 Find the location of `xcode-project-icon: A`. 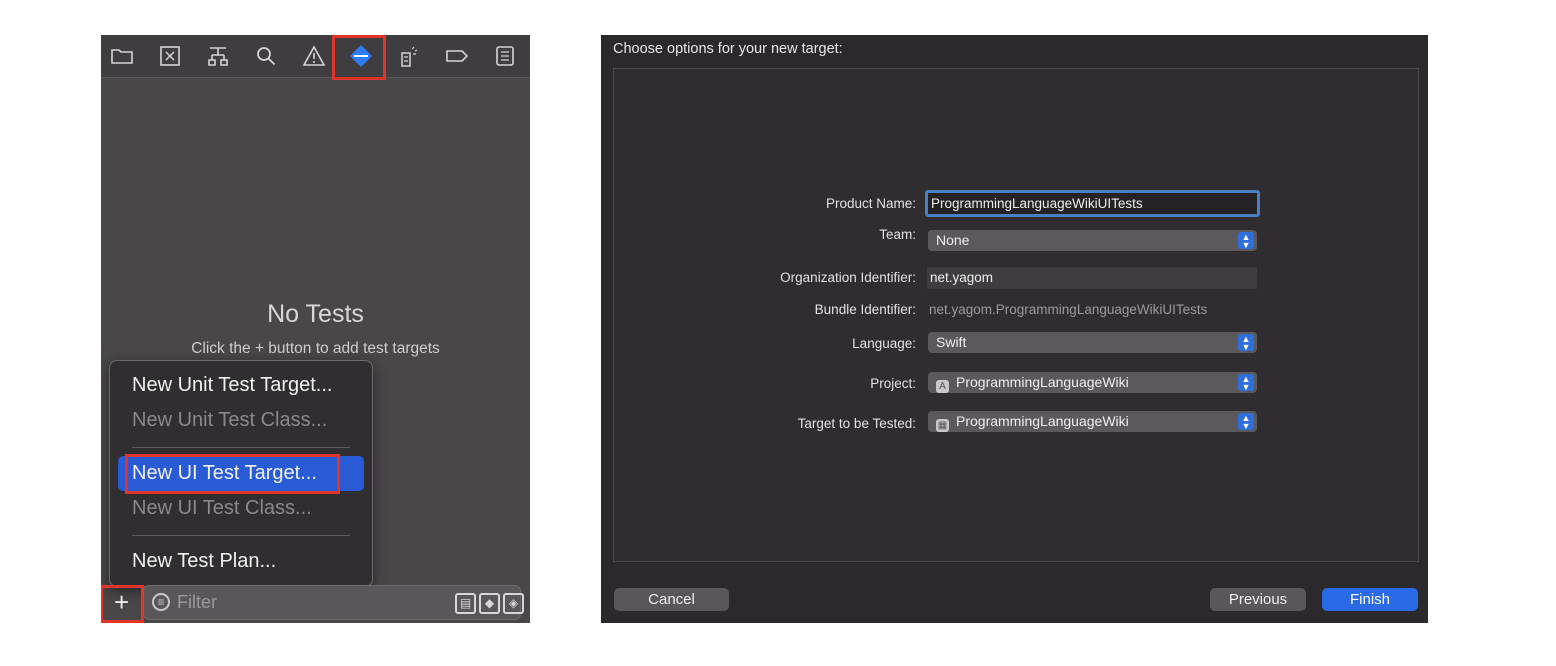

xcode-project-icon: A is located at coordinates (942, 386).